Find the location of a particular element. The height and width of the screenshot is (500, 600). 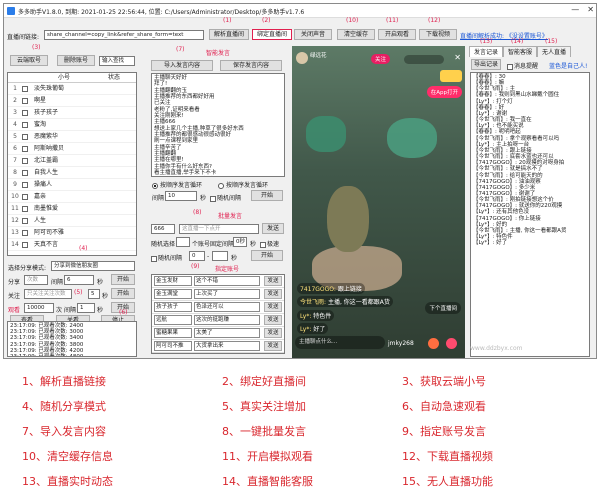

save-speech-button: 保存发言内容 is located at coordinates (251, 65).